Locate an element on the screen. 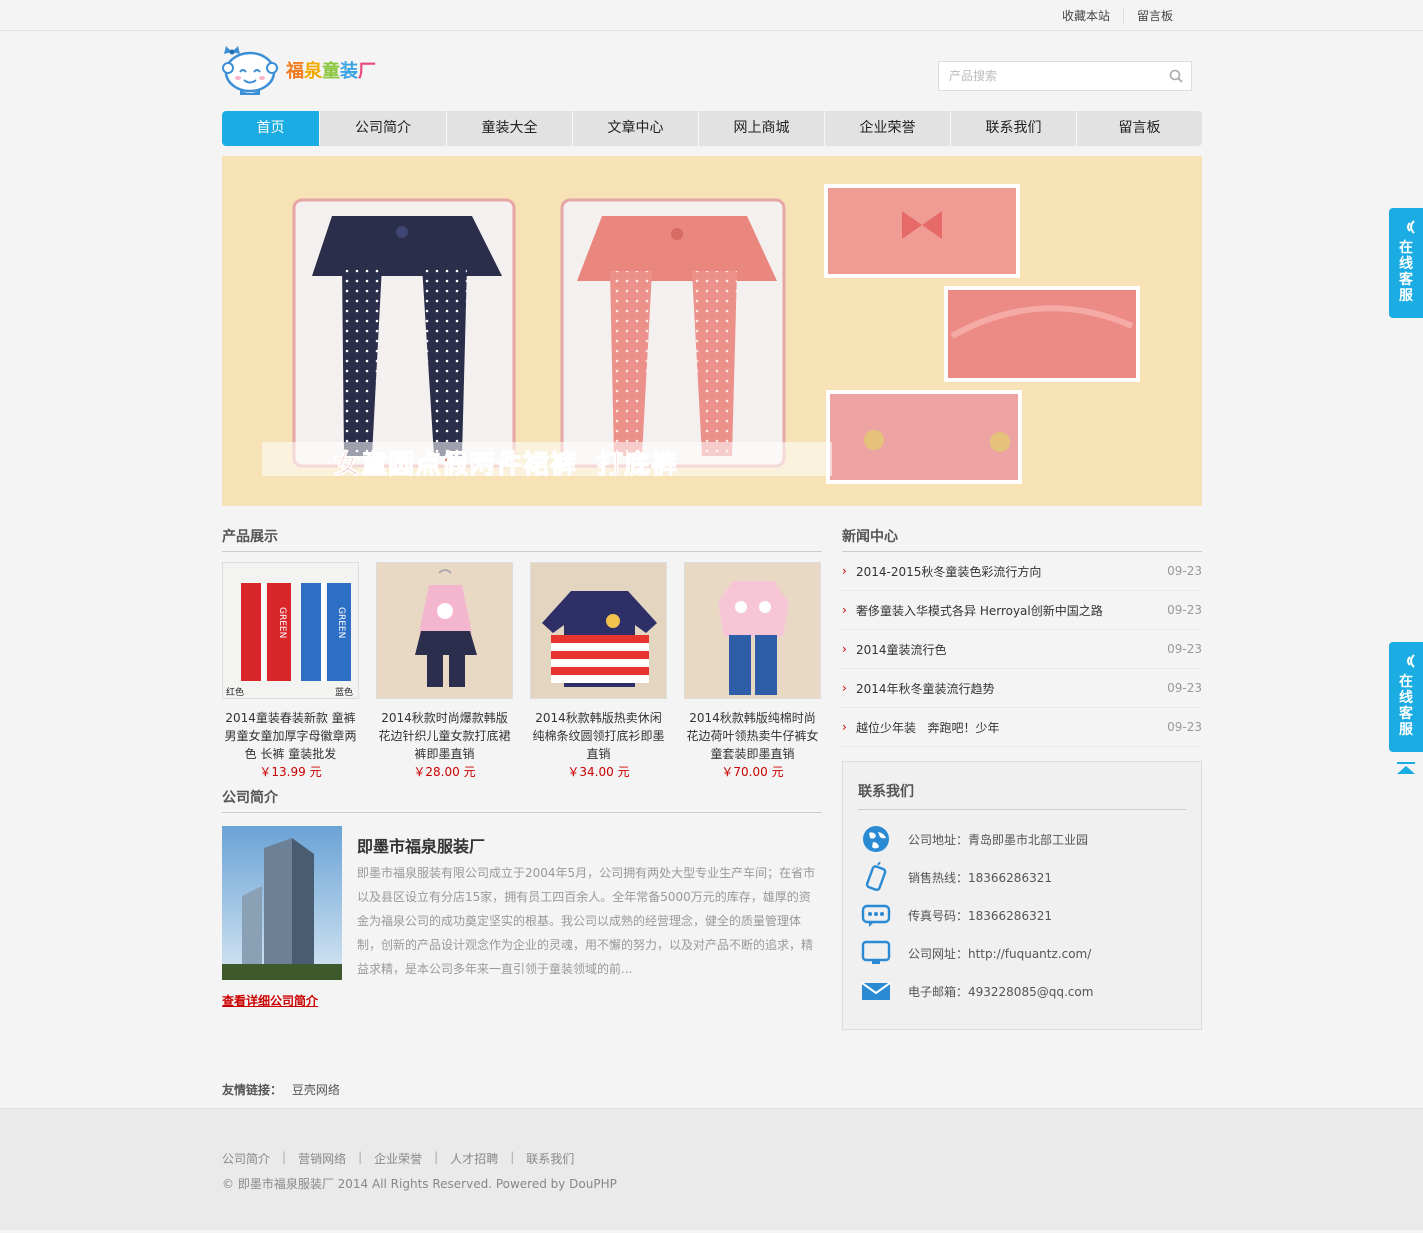  product-title: 2014童装春装新款 童裤男童女童加厚字母徽章两色 长裤 童装批发 is located at coordinates (290, 736).